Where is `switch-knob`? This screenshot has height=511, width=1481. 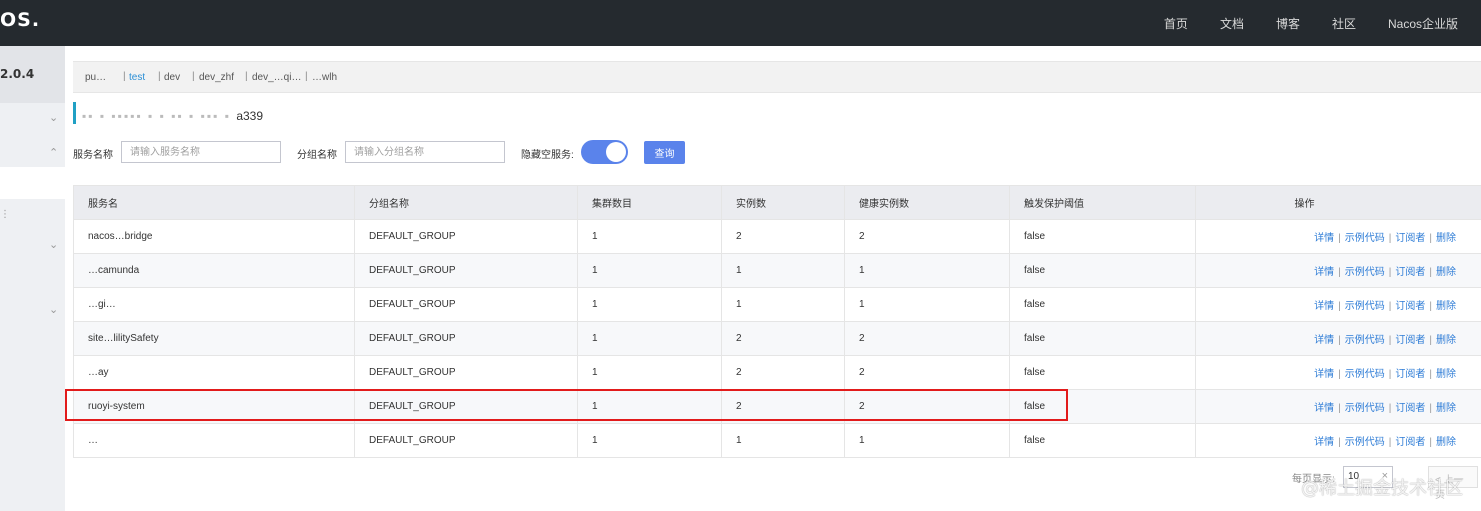
switch-knob is located at coordinates (616, 152).